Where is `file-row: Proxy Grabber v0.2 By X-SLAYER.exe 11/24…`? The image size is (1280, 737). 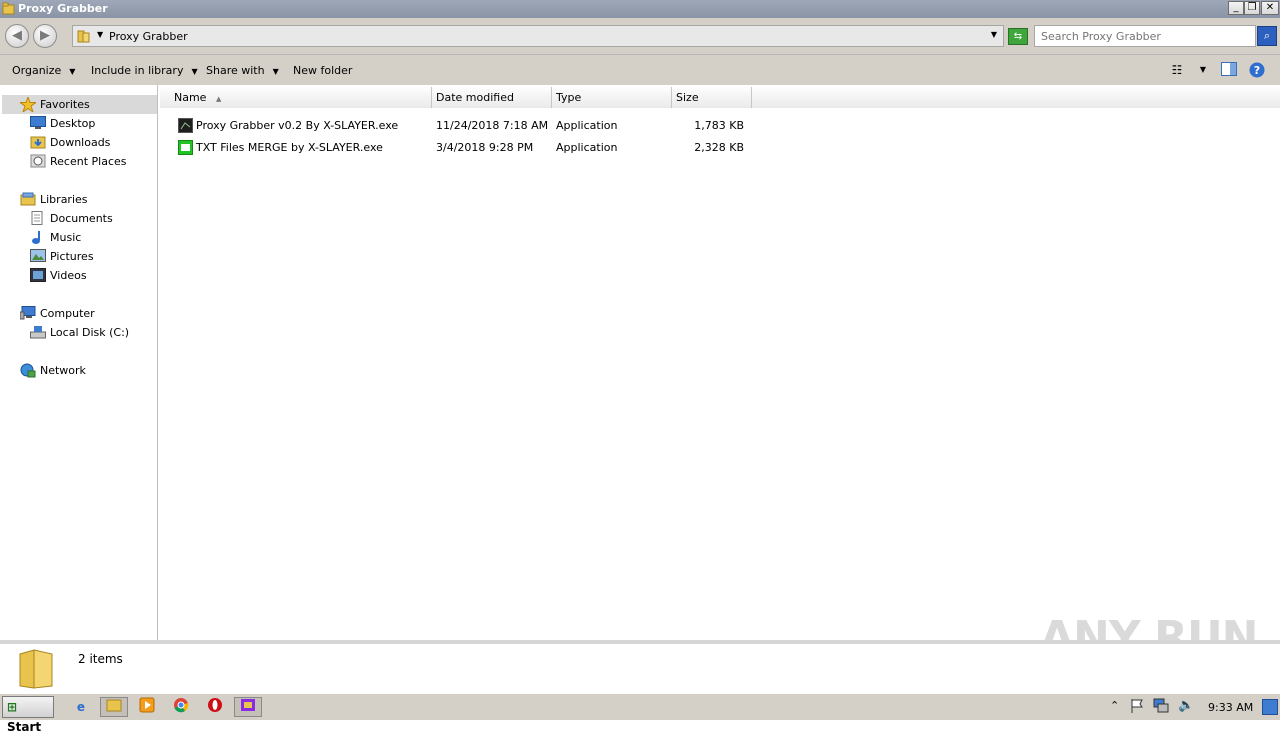 file-row: Proxy Grabber v0.2 By X-SLAYER.exe 11/24… is located at coordinates (460, 126).